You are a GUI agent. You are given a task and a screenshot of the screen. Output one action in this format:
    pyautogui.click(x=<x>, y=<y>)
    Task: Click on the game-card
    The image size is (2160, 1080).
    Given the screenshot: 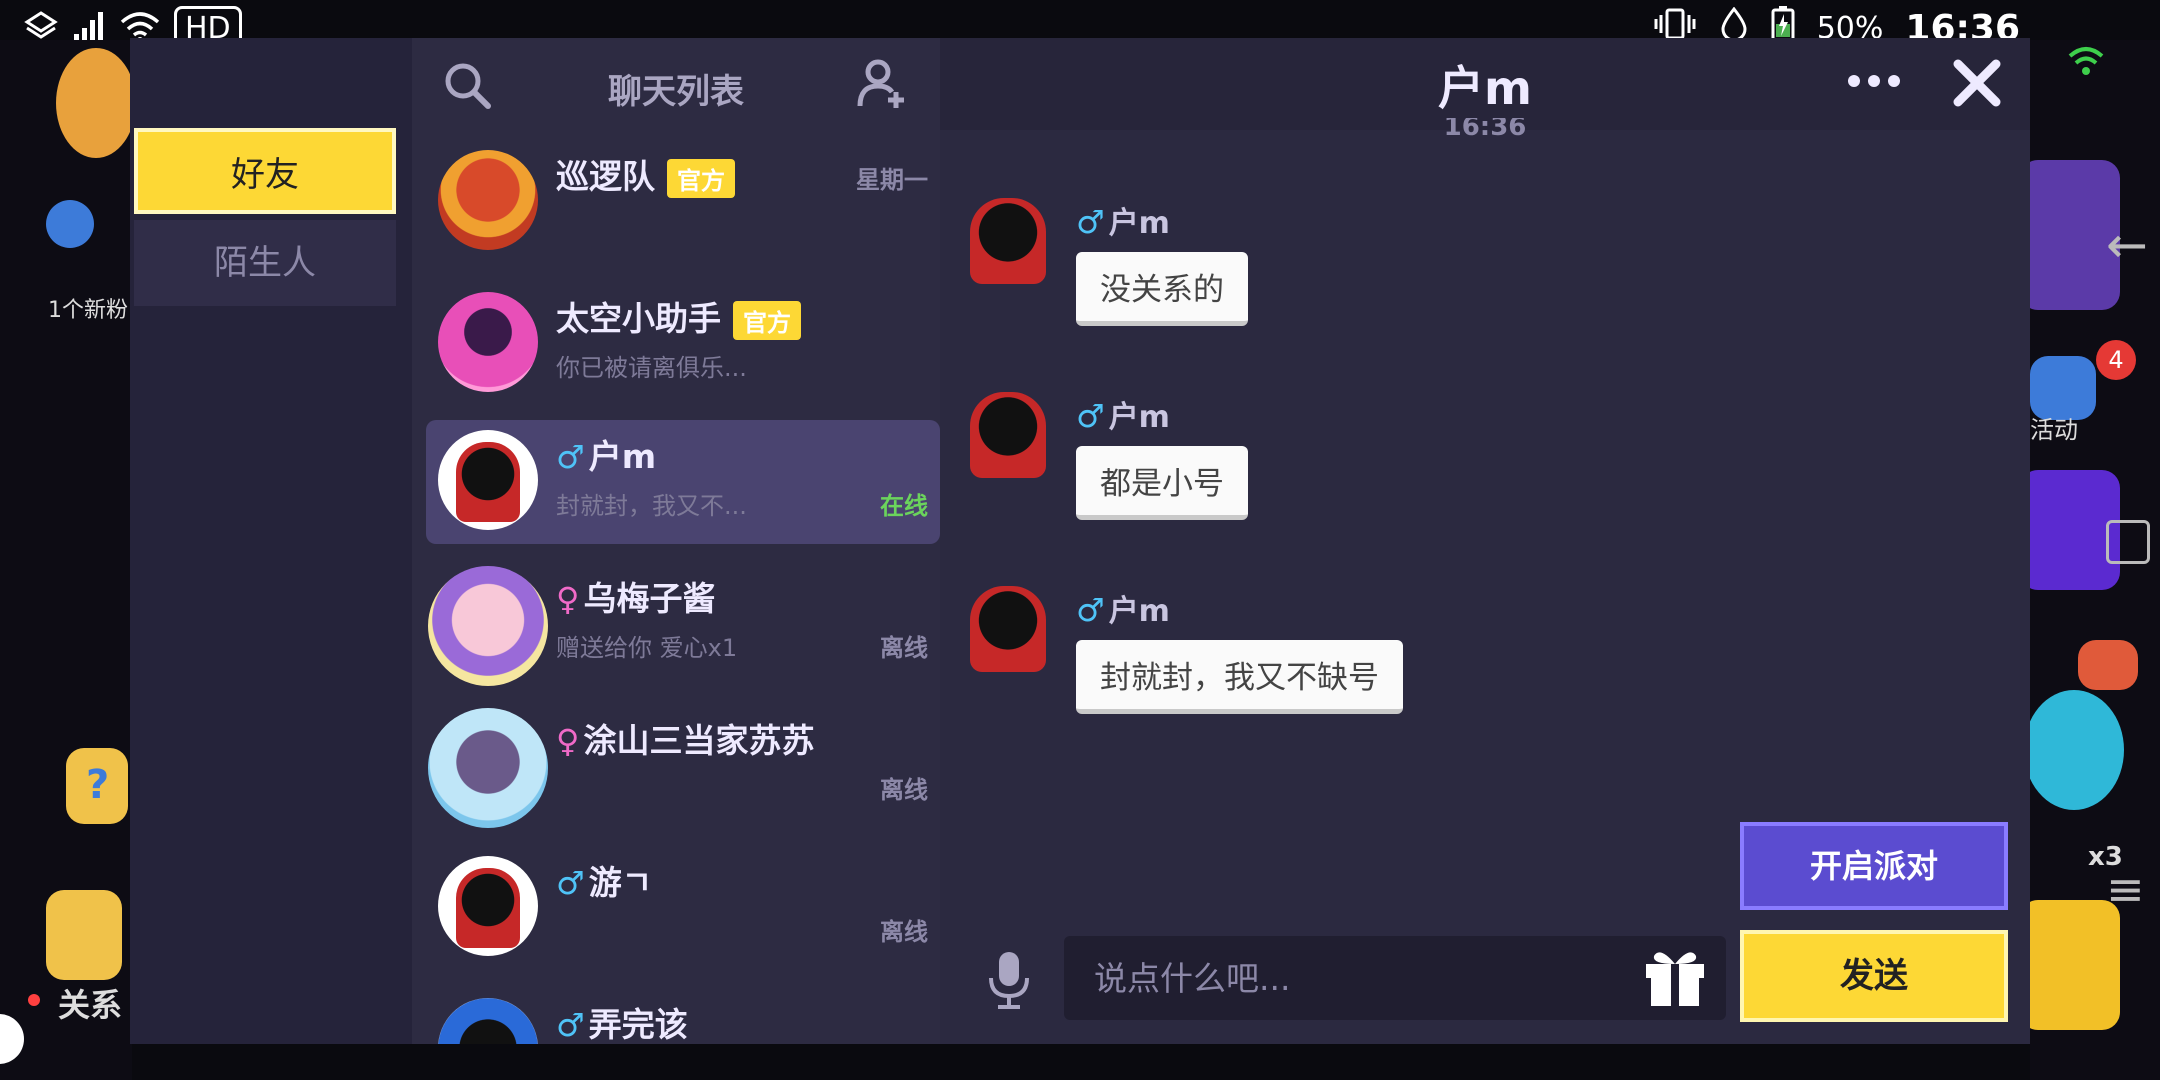 What is the action you would take?
    pyautogui.click(x=2070, y=530)
    